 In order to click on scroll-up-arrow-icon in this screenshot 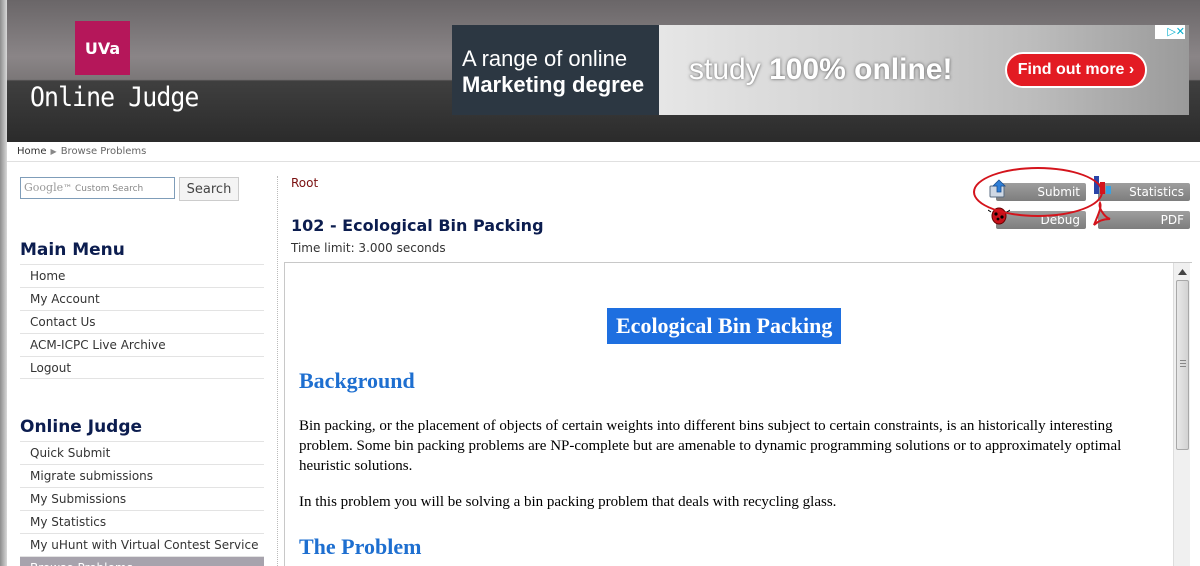, I will do `click(1182, 271)`.